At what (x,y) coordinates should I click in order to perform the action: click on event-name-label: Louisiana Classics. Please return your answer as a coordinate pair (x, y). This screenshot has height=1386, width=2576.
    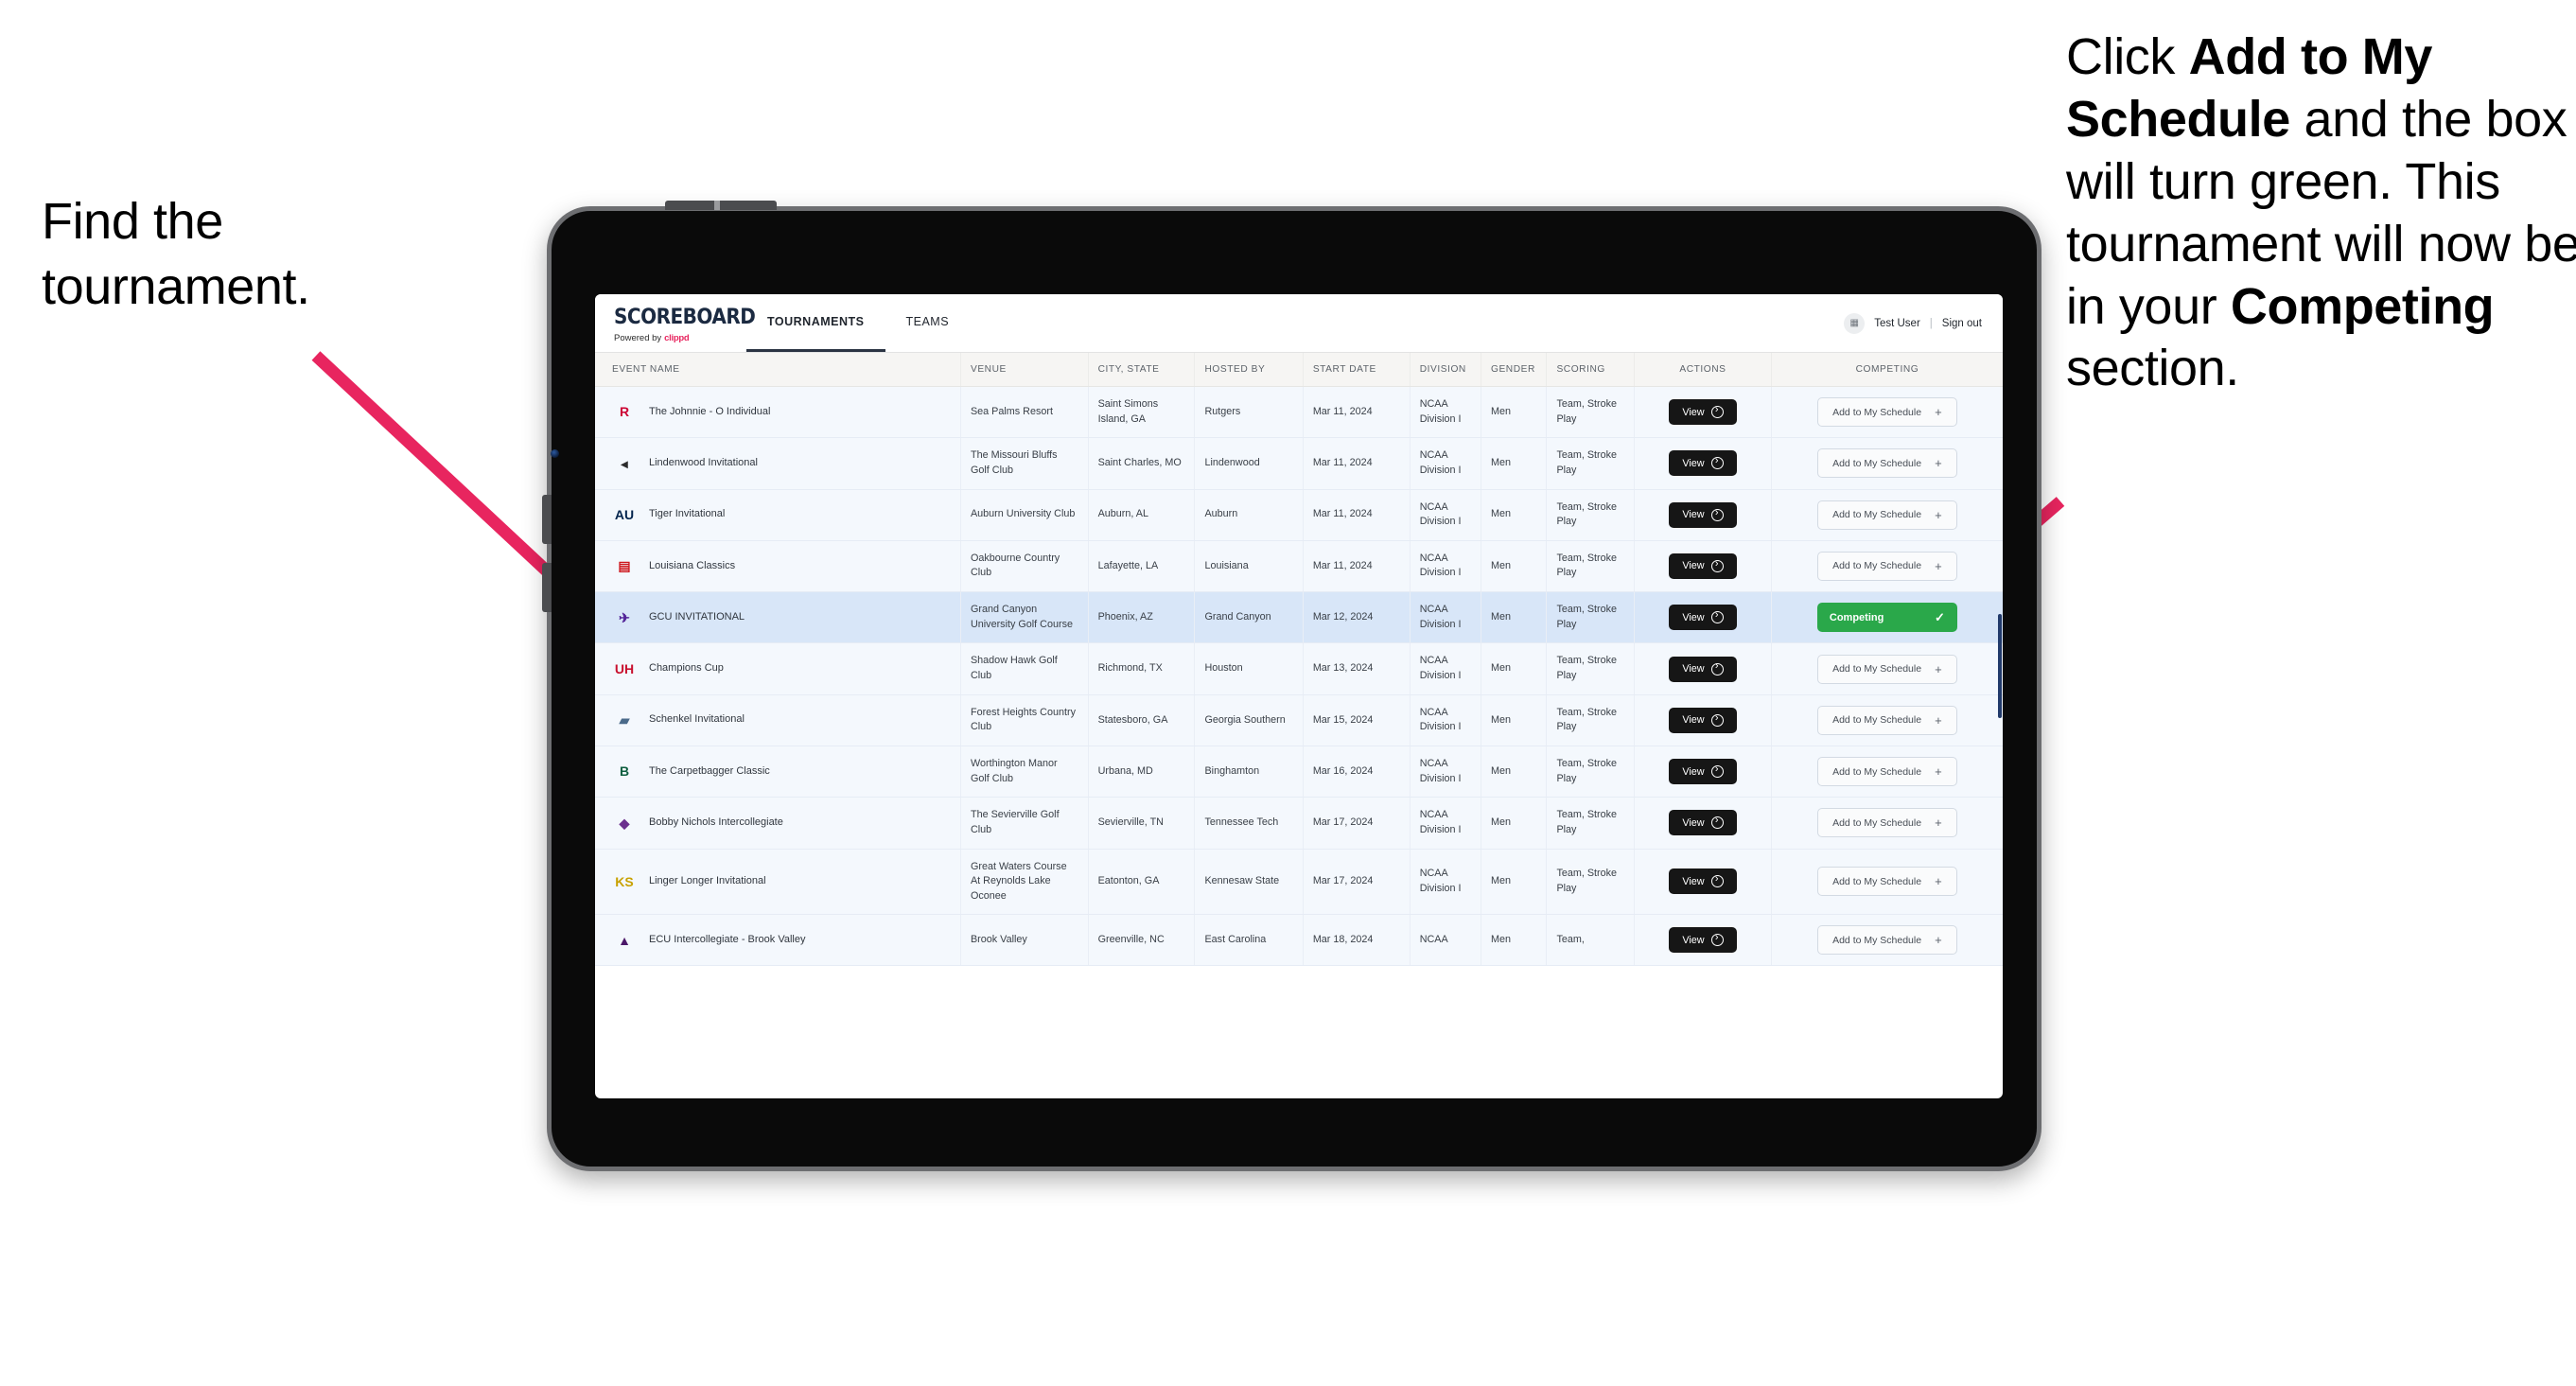
    Looking at the image, I should click on (693, 565).